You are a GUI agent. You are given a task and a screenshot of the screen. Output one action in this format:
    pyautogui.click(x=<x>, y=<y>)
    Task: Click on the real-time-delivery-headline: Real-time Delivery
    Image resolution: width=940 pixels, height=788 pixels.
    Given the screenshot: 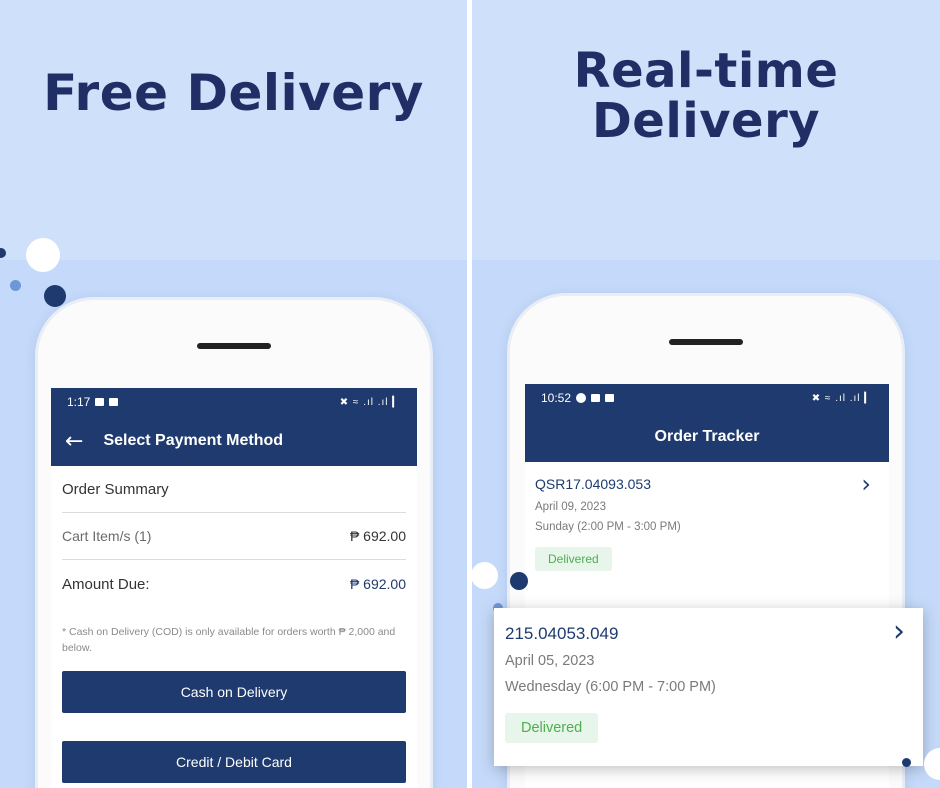 What is the action you would take?
    pyautogui.click(x=706, y=96)
    